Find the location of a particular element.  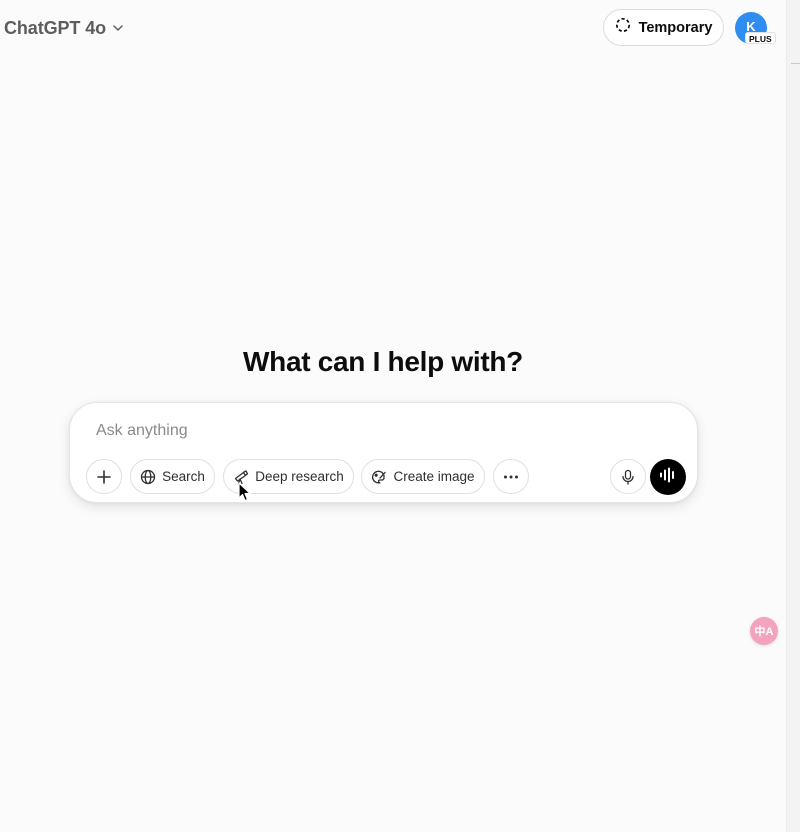

more-tools-button is located at coordinates (511, 476).